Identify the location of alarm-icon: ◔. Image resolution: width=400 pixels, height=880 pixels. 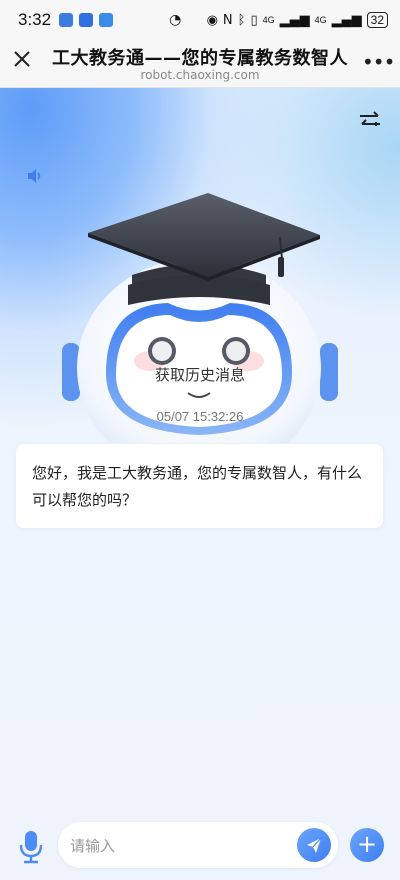
(175, 20).